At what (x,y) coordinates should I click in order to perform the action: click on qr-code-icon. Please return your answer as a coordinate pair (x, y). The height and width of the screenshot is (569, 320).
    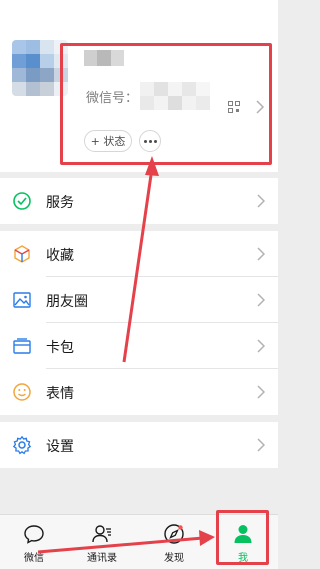
    Looking at the image, I should click on (234, 107).